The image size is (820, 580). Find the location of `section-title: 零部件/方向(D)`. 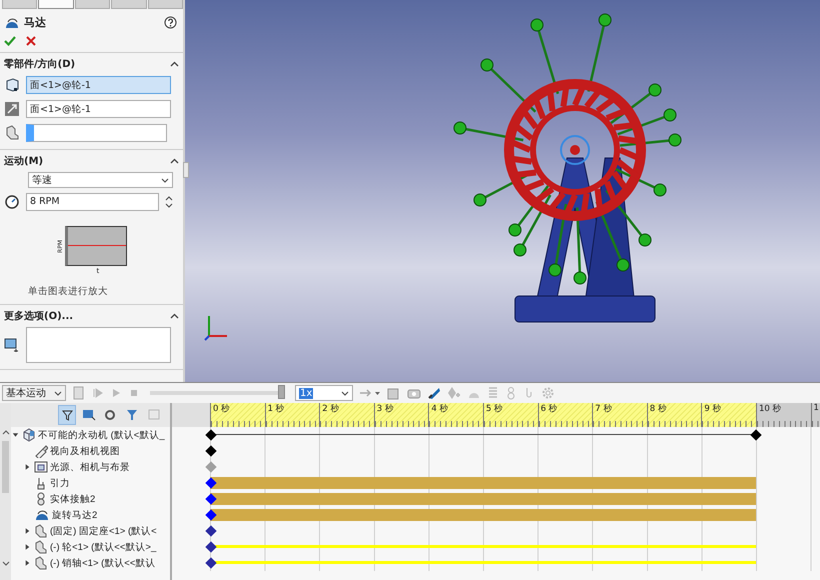

section-title: 零部件/方向(D) is located at coordinates (40, 64).